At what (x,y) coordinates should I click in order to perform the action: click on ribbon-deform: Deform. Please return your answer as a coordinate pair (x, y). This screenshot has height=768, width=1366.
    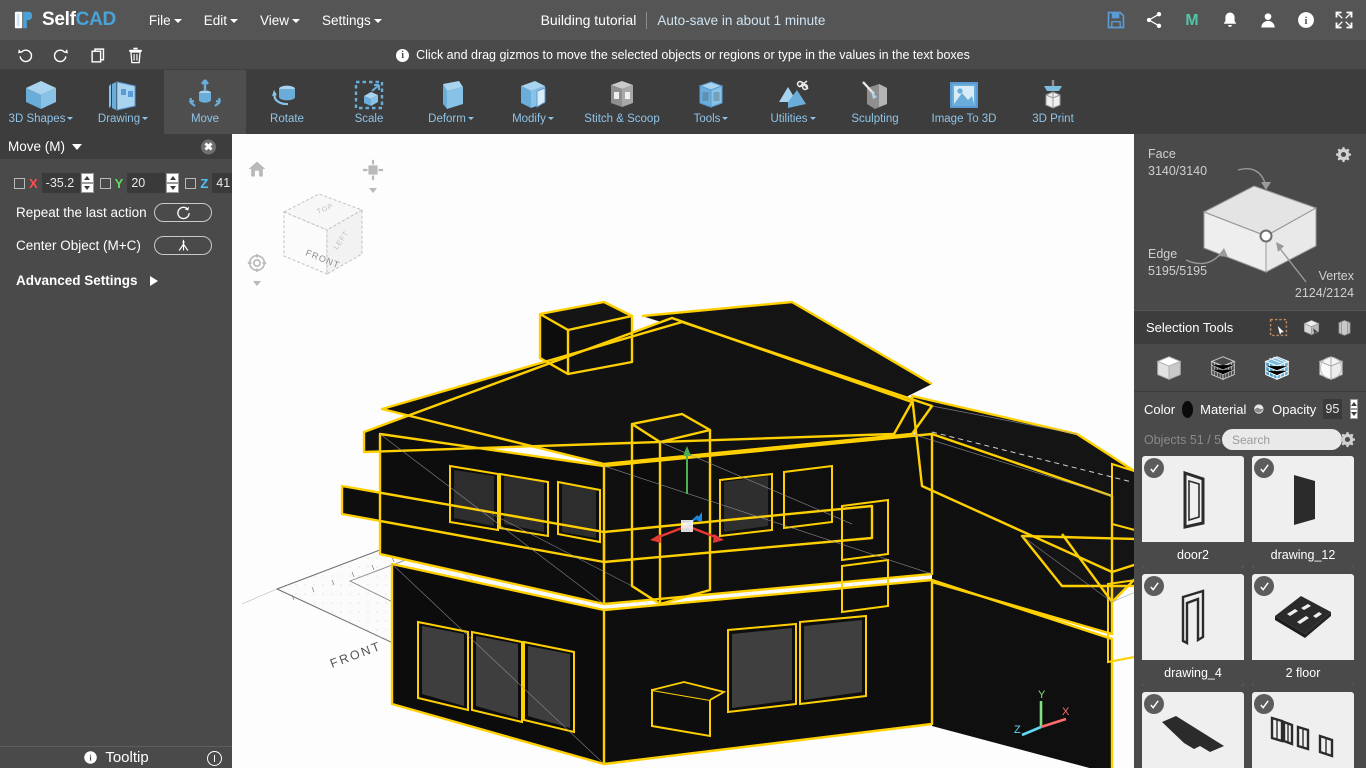
    Looking at the image, I should click on (451, 102).